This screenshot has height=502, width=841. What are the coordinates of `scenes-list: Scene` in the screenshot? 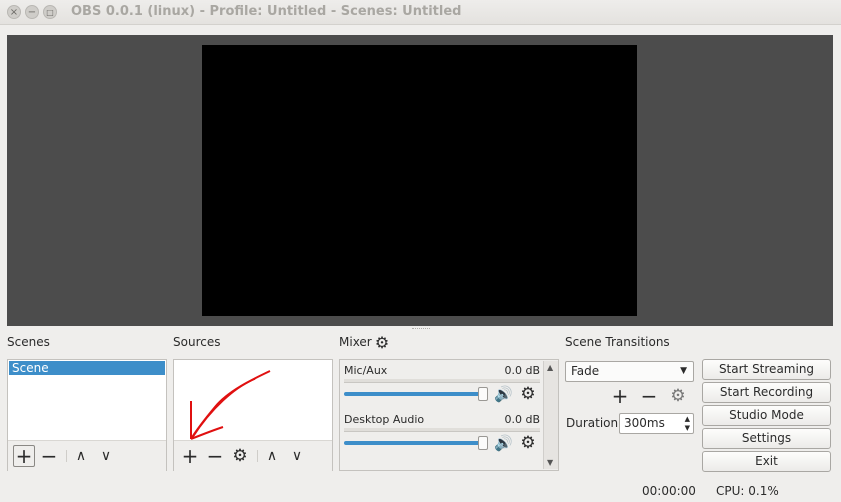 It's located at (87, 400).